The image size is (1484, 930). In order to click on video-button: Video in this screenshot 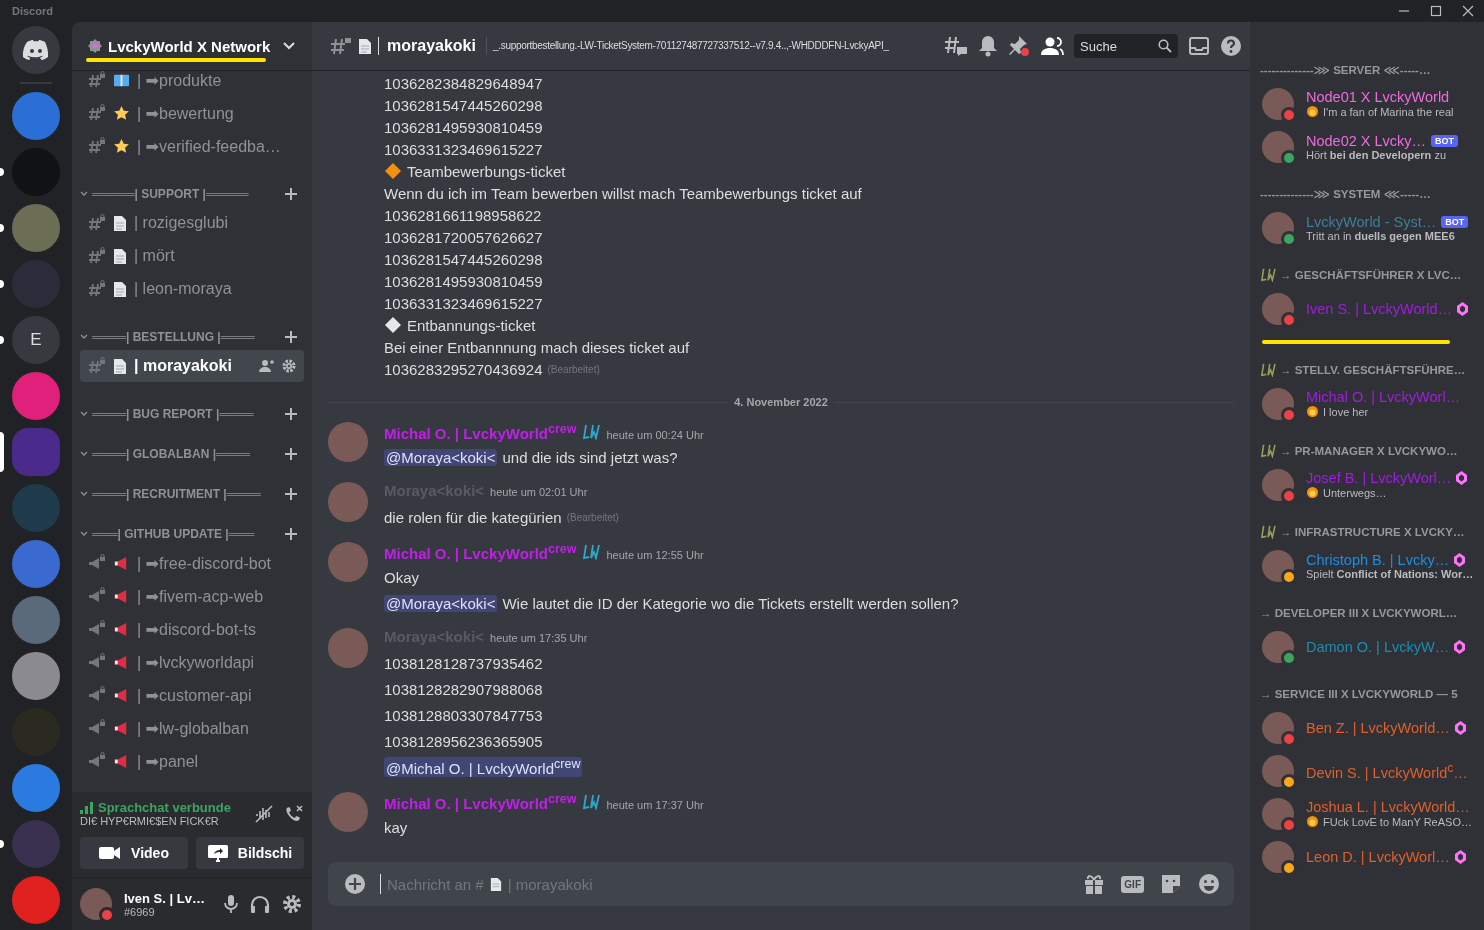, I will do `click(134, 853)`.